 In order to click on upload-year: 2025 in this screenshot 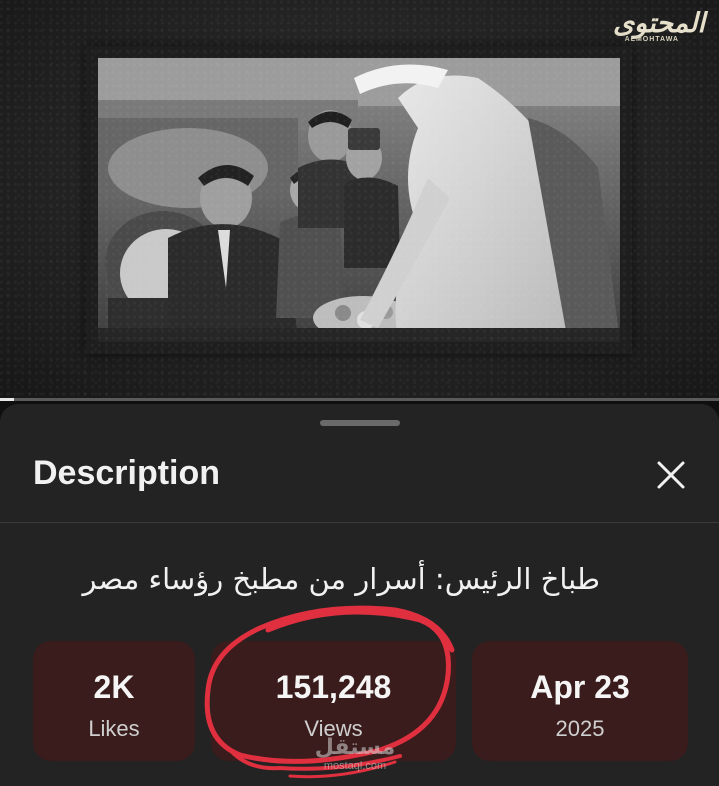, I will do `click(580, 728)`.